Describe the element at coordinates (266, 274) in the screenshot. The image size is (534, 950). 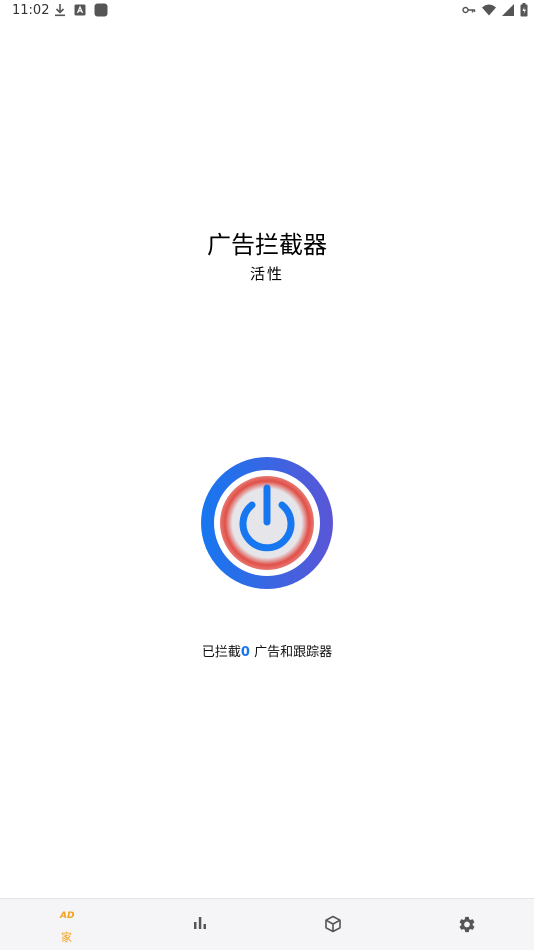
I see `status-label: 活性` at that location.